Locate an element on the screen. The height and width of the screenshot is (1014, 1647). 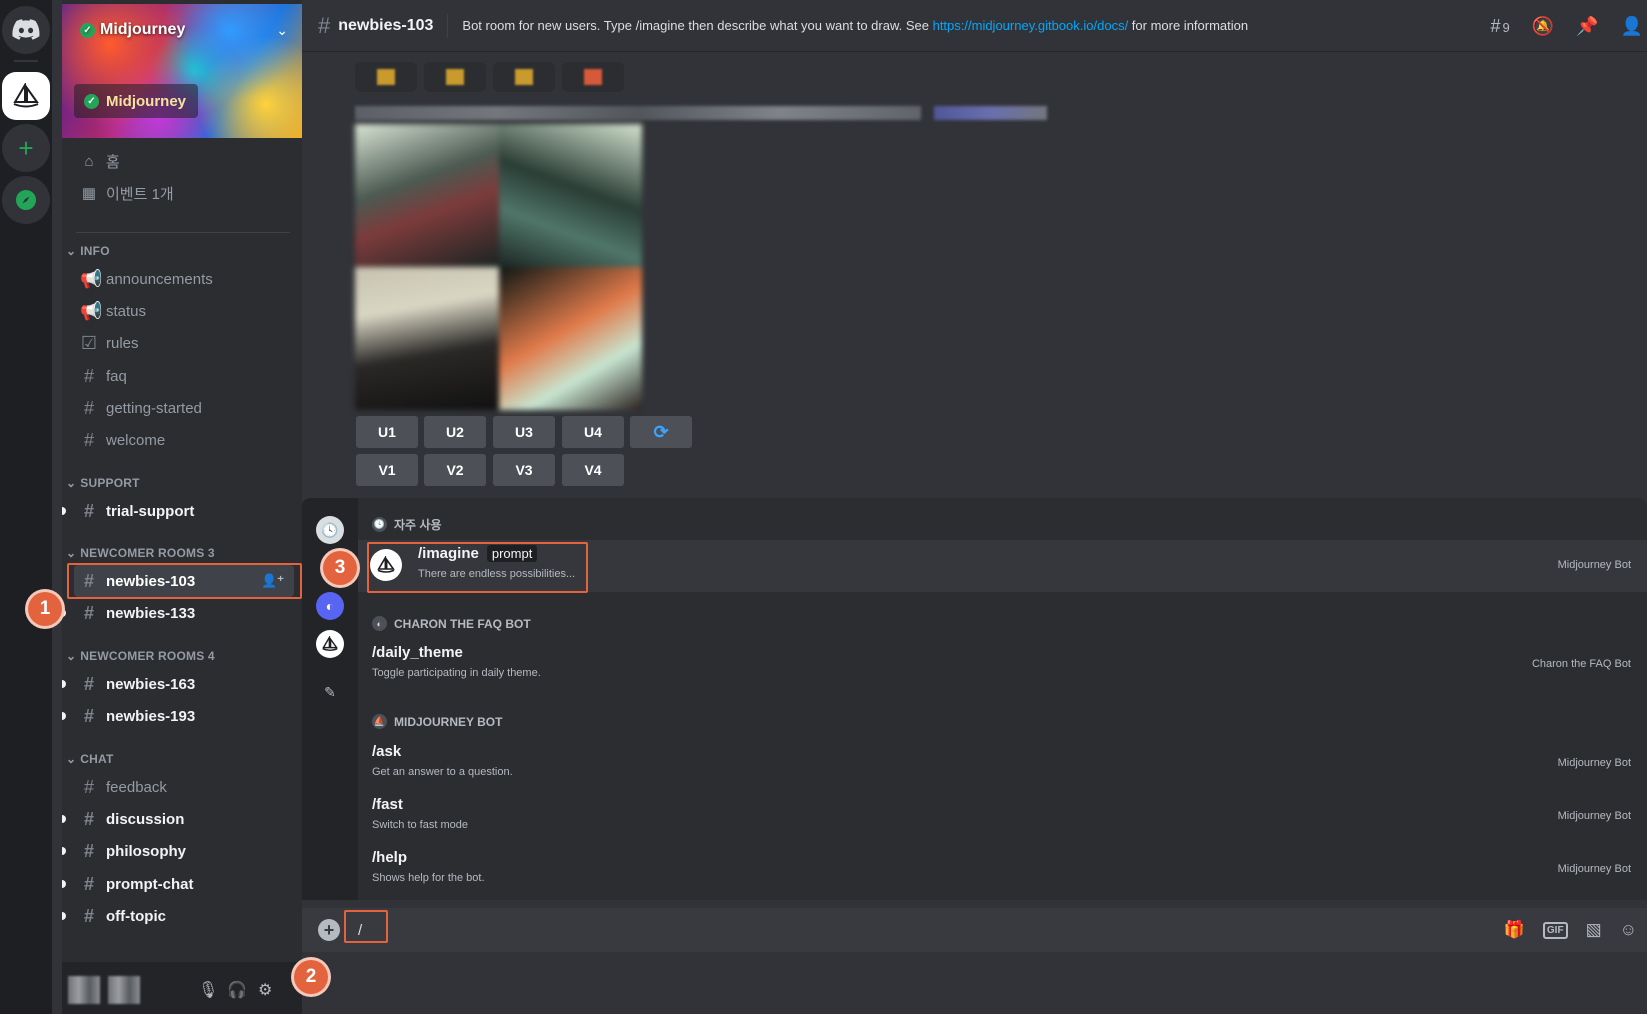
channel-label: rules is located at coordinates (122, 343).